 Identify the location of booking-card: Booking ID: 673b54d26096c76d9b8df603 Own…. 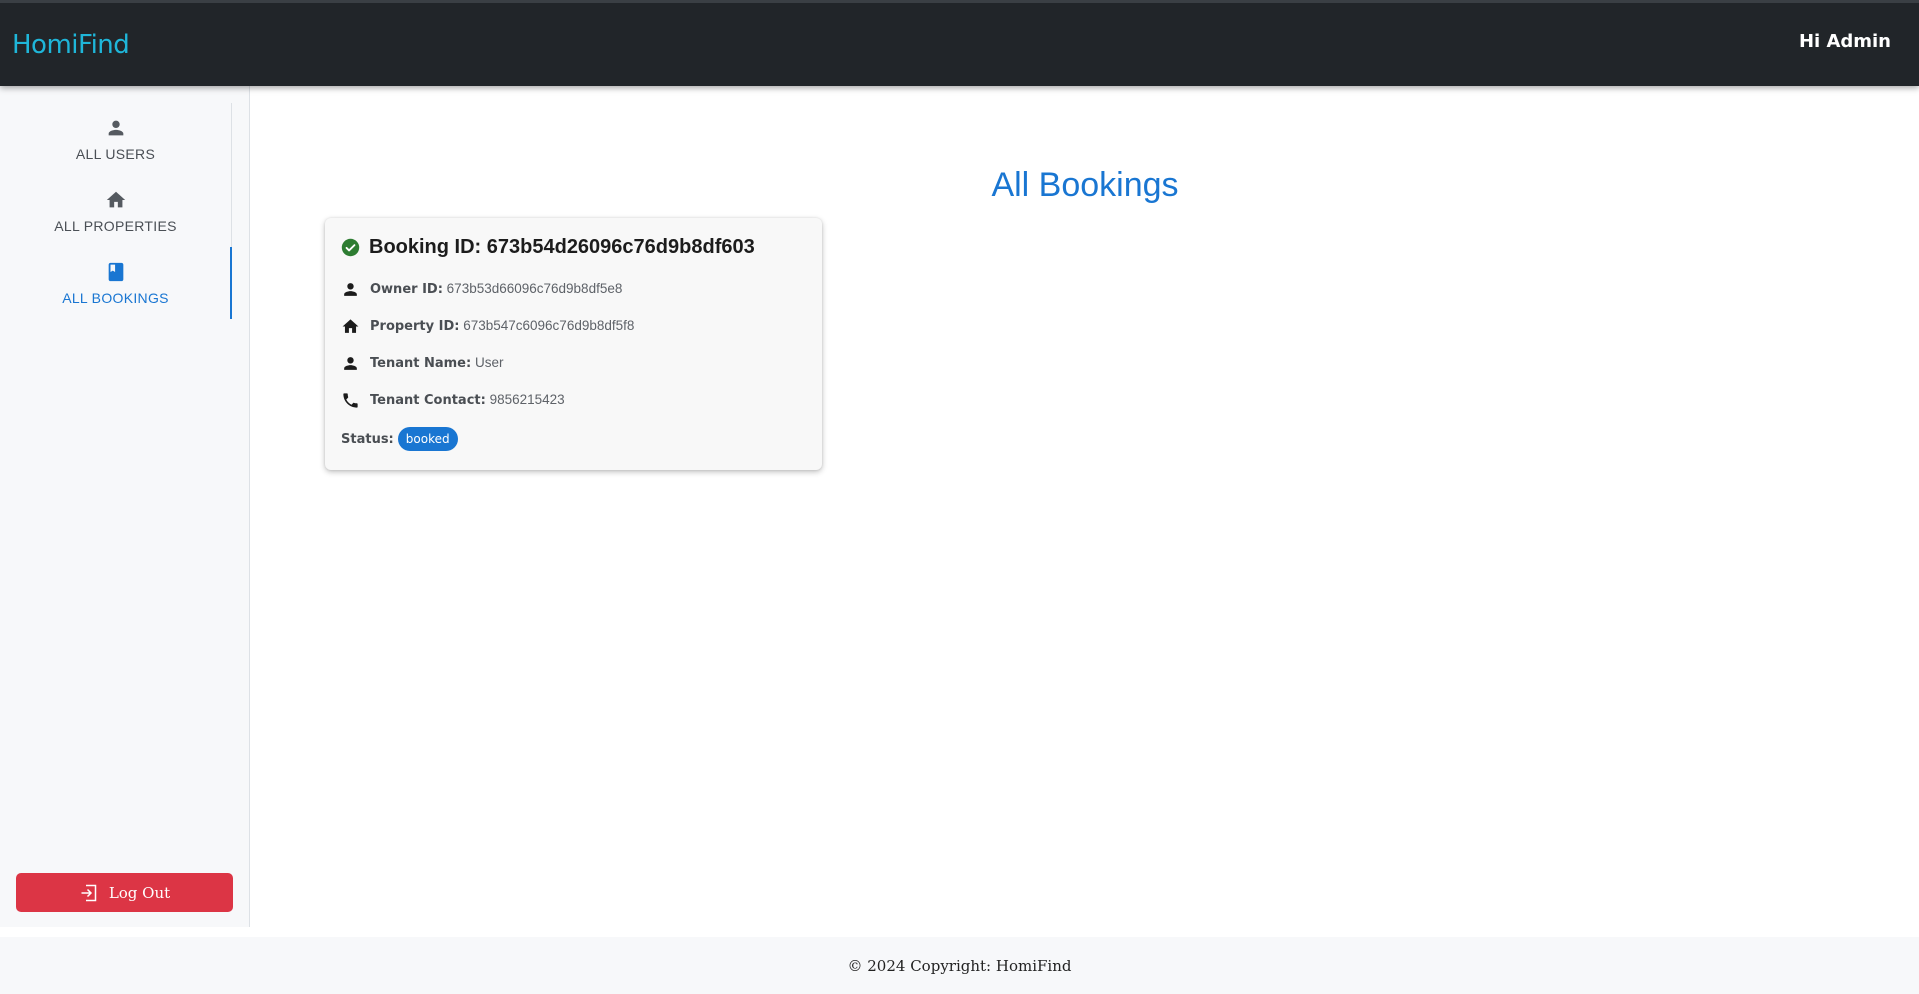
(573, 344).